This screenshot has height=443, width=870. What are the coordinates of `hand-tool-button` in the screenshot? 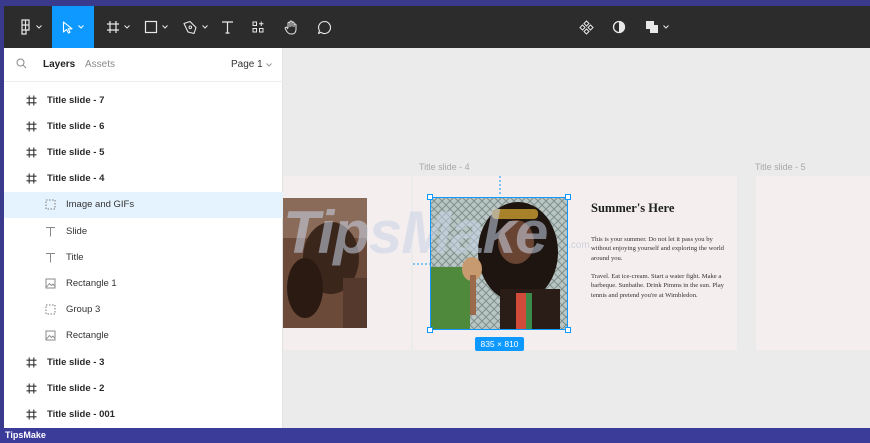 It's located at (291, 27).